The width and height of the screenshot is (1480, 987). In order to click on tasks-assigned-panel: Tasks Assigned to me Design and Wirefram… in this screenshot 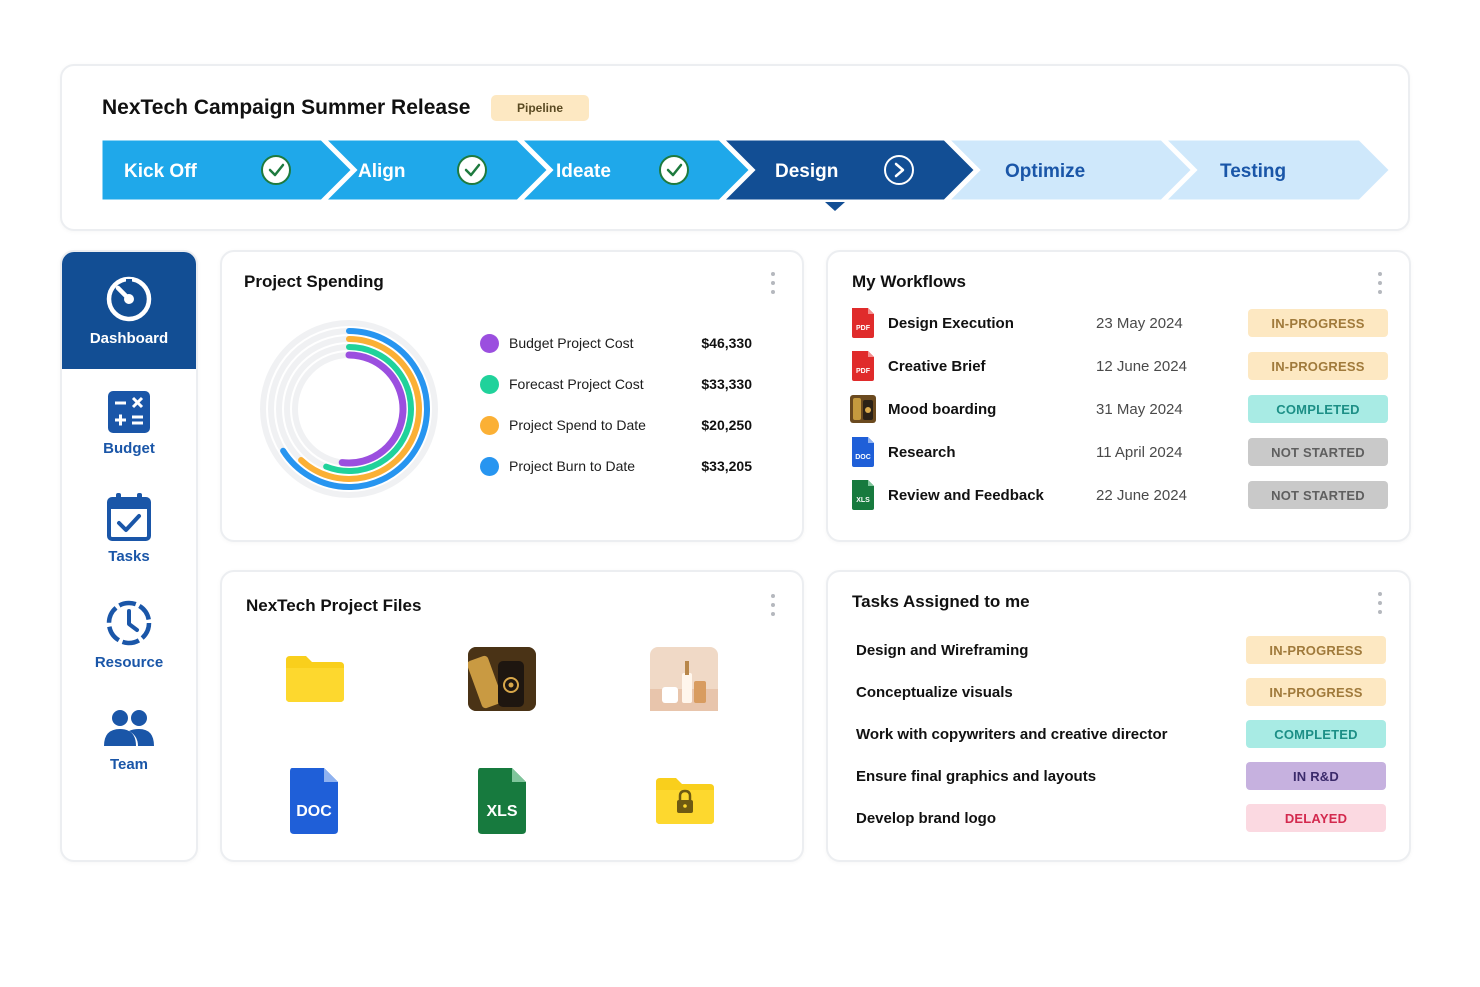, I will do `click(1118, 716)`.